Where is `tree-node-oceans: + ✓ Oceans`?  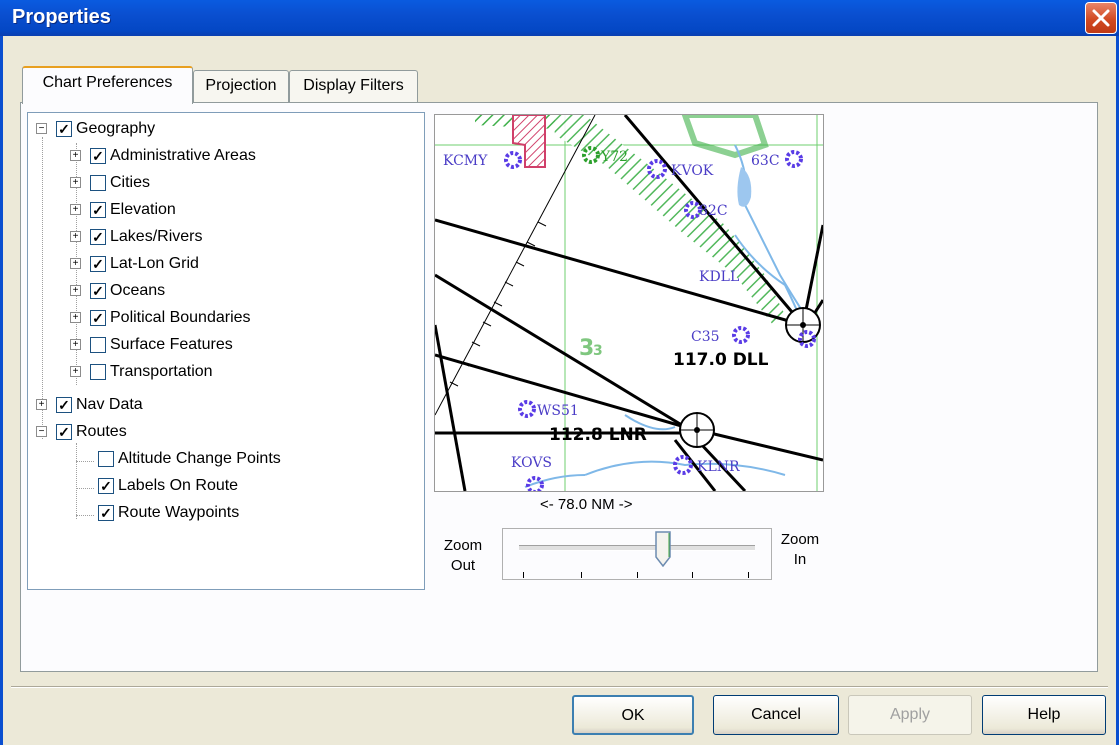 tree-node-oceans: + ✓ Oceans is located at coordinates (240, 291).